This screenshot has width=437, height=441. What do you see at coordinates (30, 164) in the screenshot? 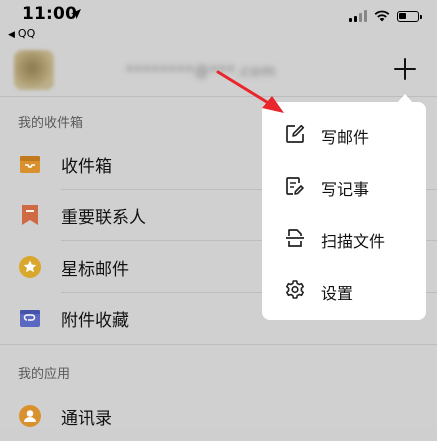
I see `inbox-icon` at bounding box center [30, 164].